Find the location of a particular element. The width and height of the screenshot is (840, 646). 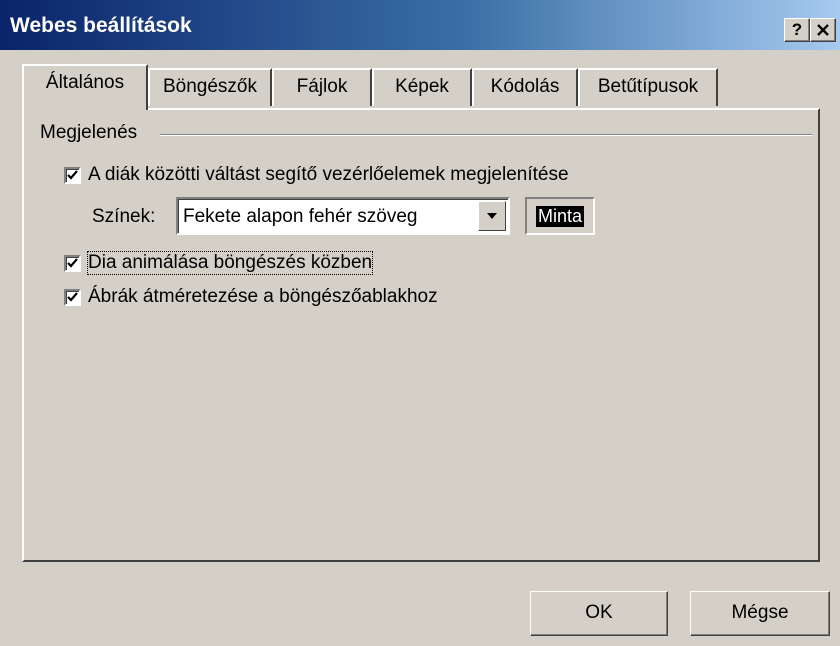

ok-button: OK is located at coordinates (599, 613).